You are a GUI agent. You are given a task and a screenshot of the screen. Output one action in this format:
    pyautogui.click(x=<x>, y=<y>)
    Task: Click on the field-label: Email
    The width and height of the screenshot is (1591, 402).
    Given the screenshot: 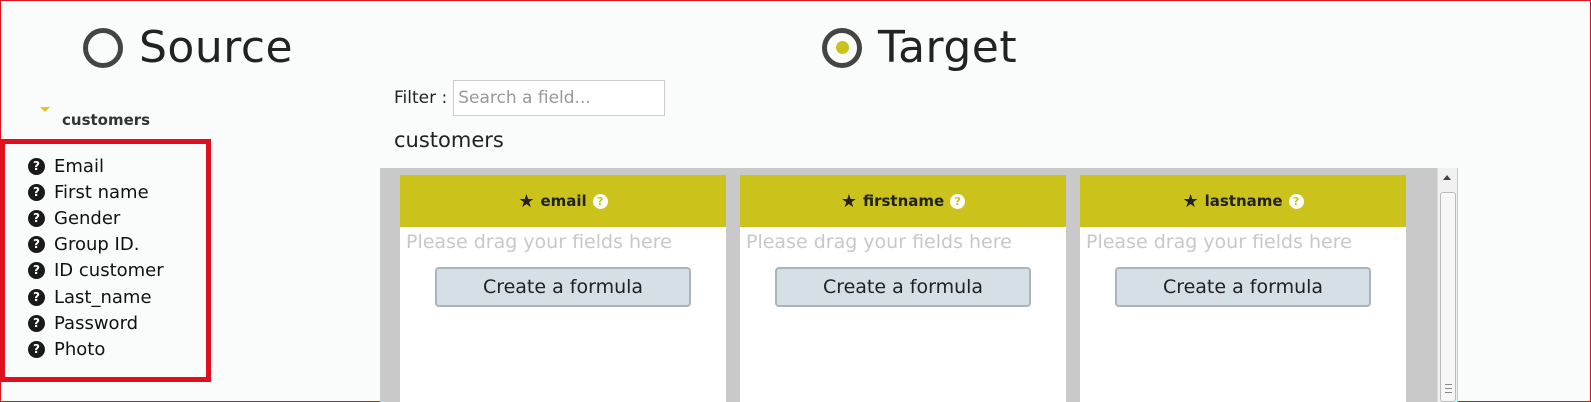 What is the action you would take?
    pyautogui.click(x=79, y=166)
    